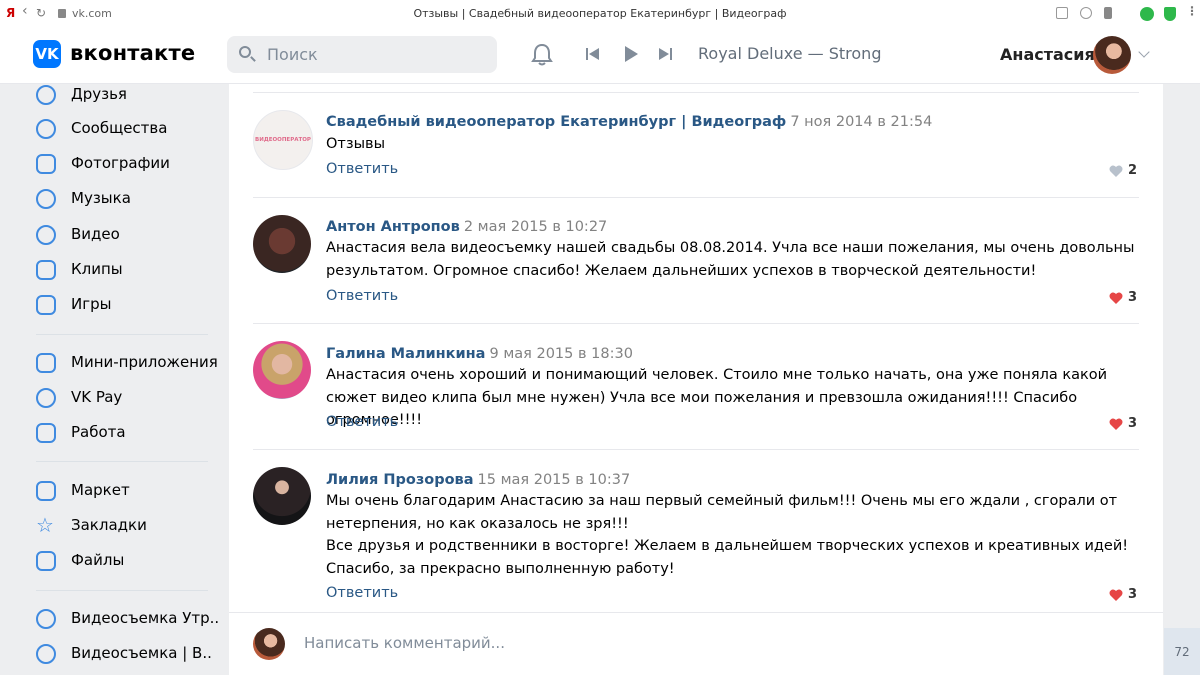  I want to click on translate-icon, so click(1062, 13).